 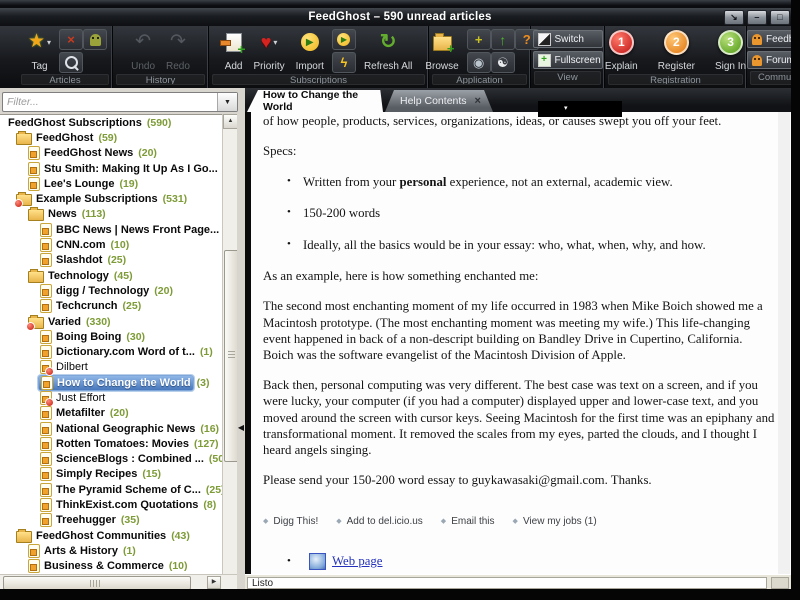 I want to click on tree-item-label: National Geographic News, so click(x=126, y=428).